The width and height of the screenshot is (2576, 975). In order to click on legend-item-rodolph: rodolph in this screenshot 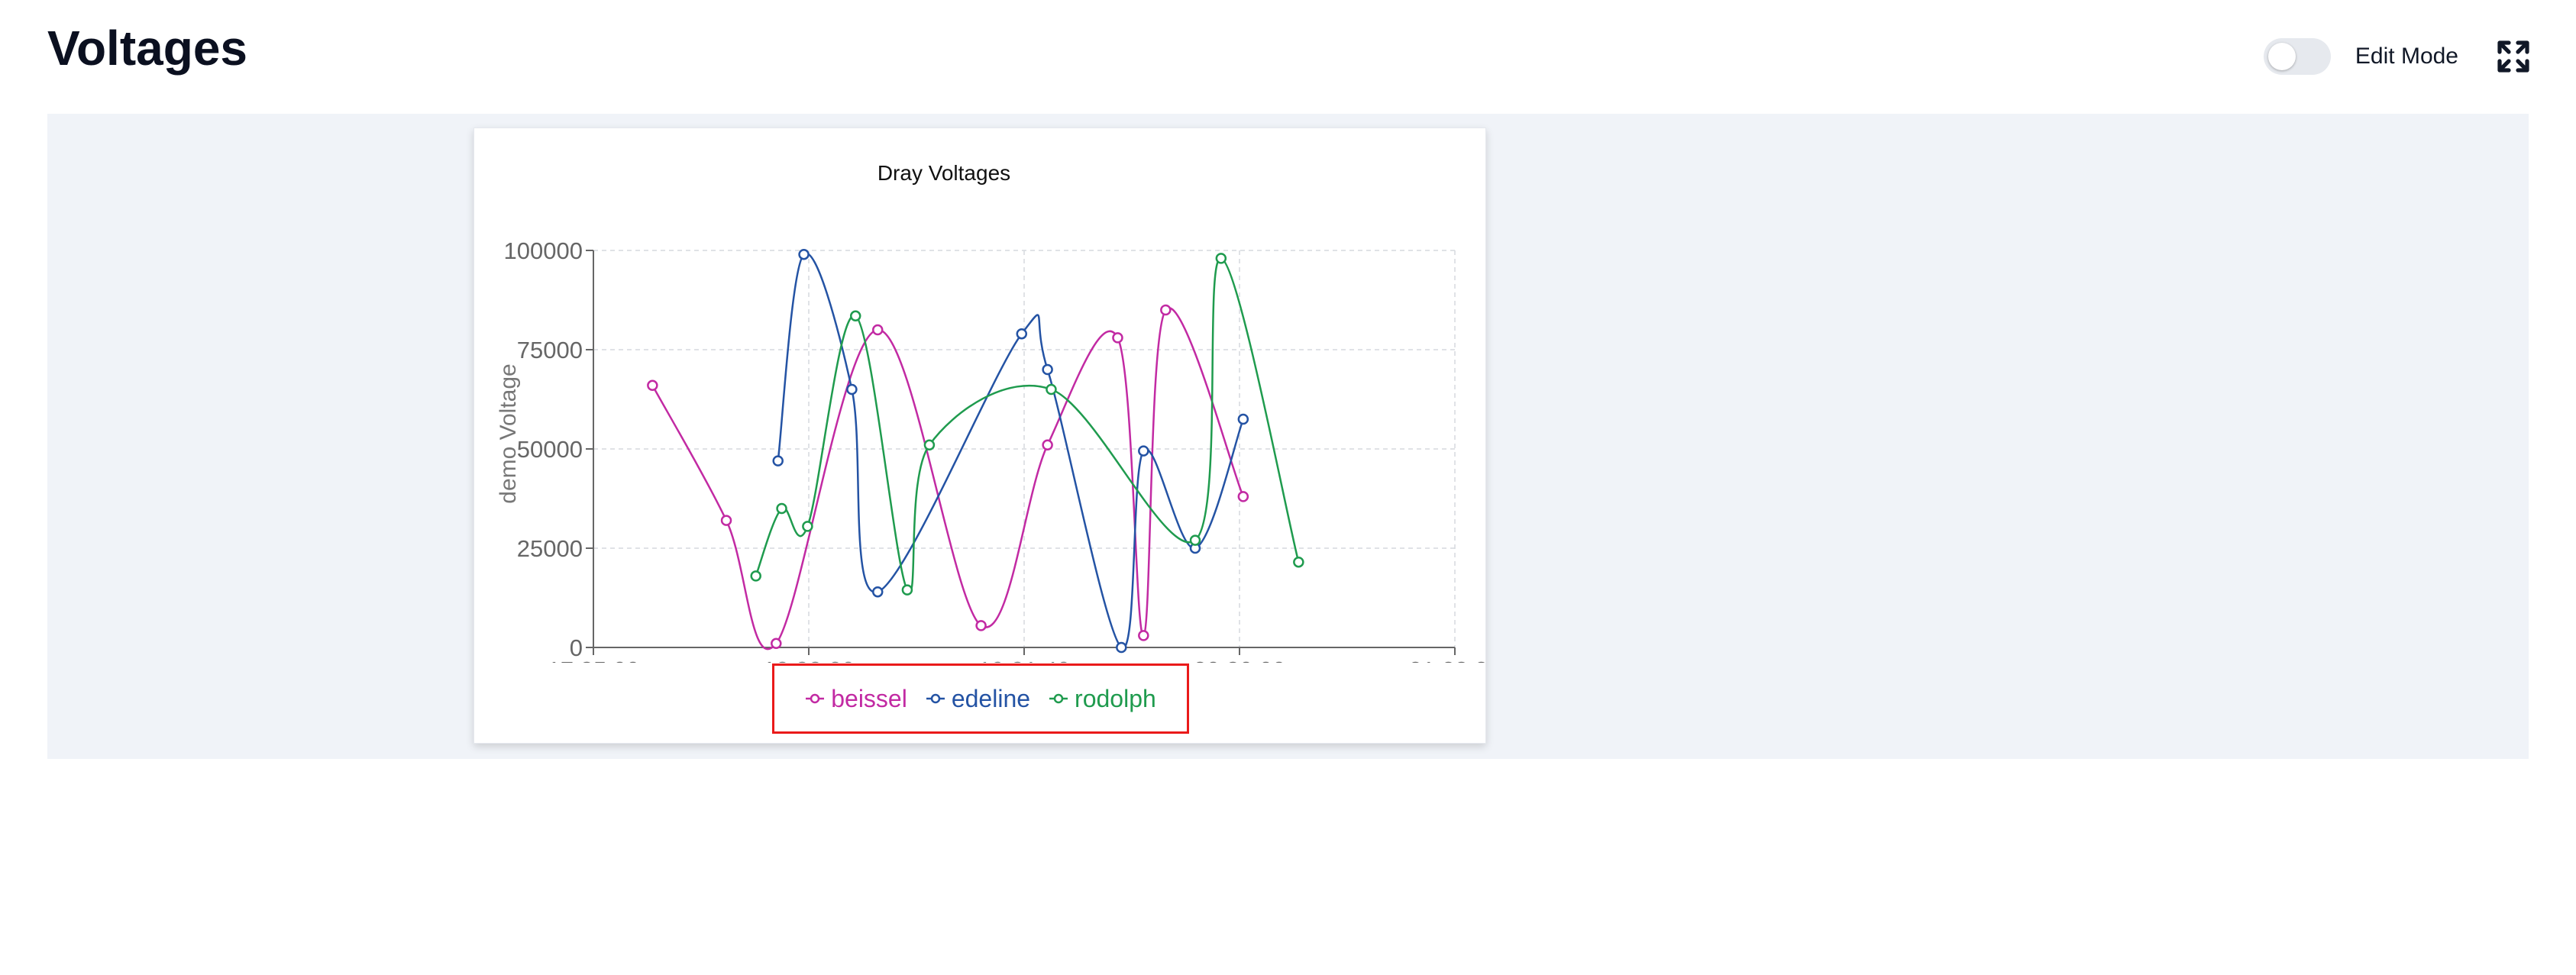, I will do `click(1102, 699)`.